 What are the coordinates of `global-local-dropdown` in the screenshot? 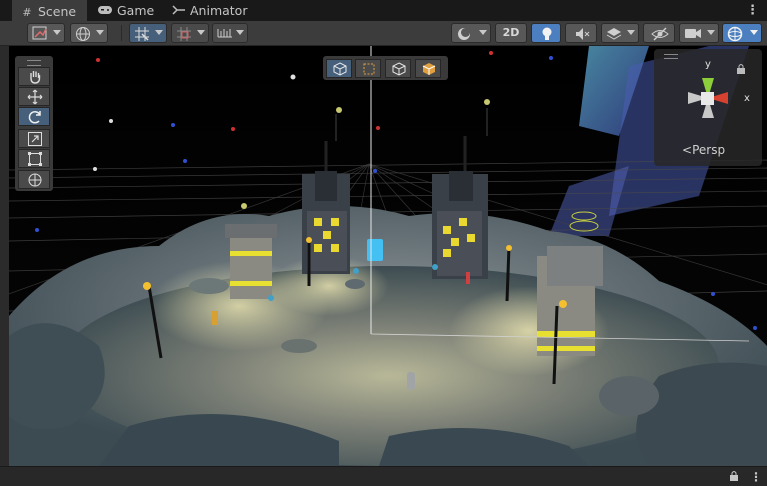 It's located at (89, 33).